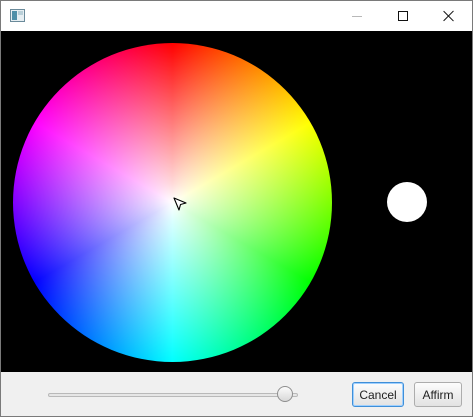  Describe the element at coordinates (180, 204) in the screenshot. I see `mouse-pointer-icon` at that location.